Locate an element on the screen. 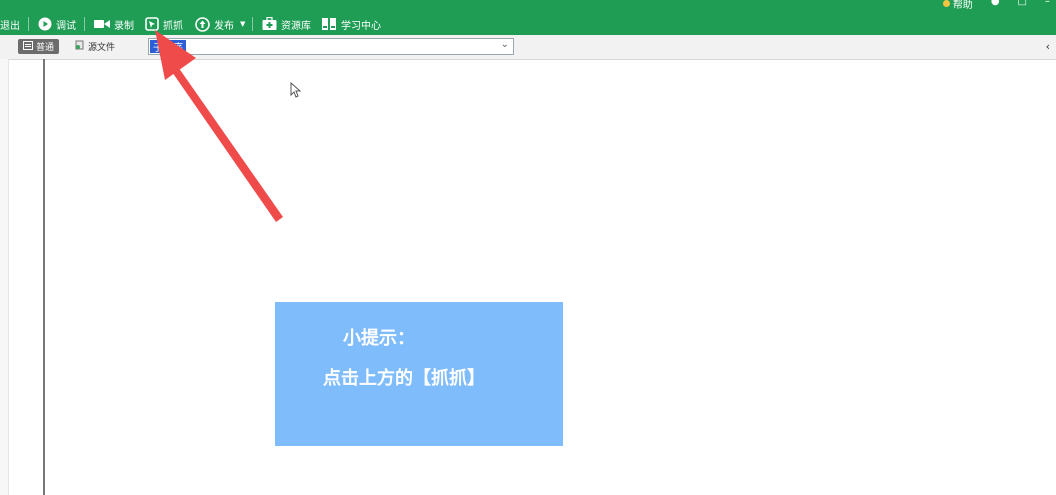 The height and width of the screenshot is (495, 1056). upload-icon is located at coordinates (202, 24).